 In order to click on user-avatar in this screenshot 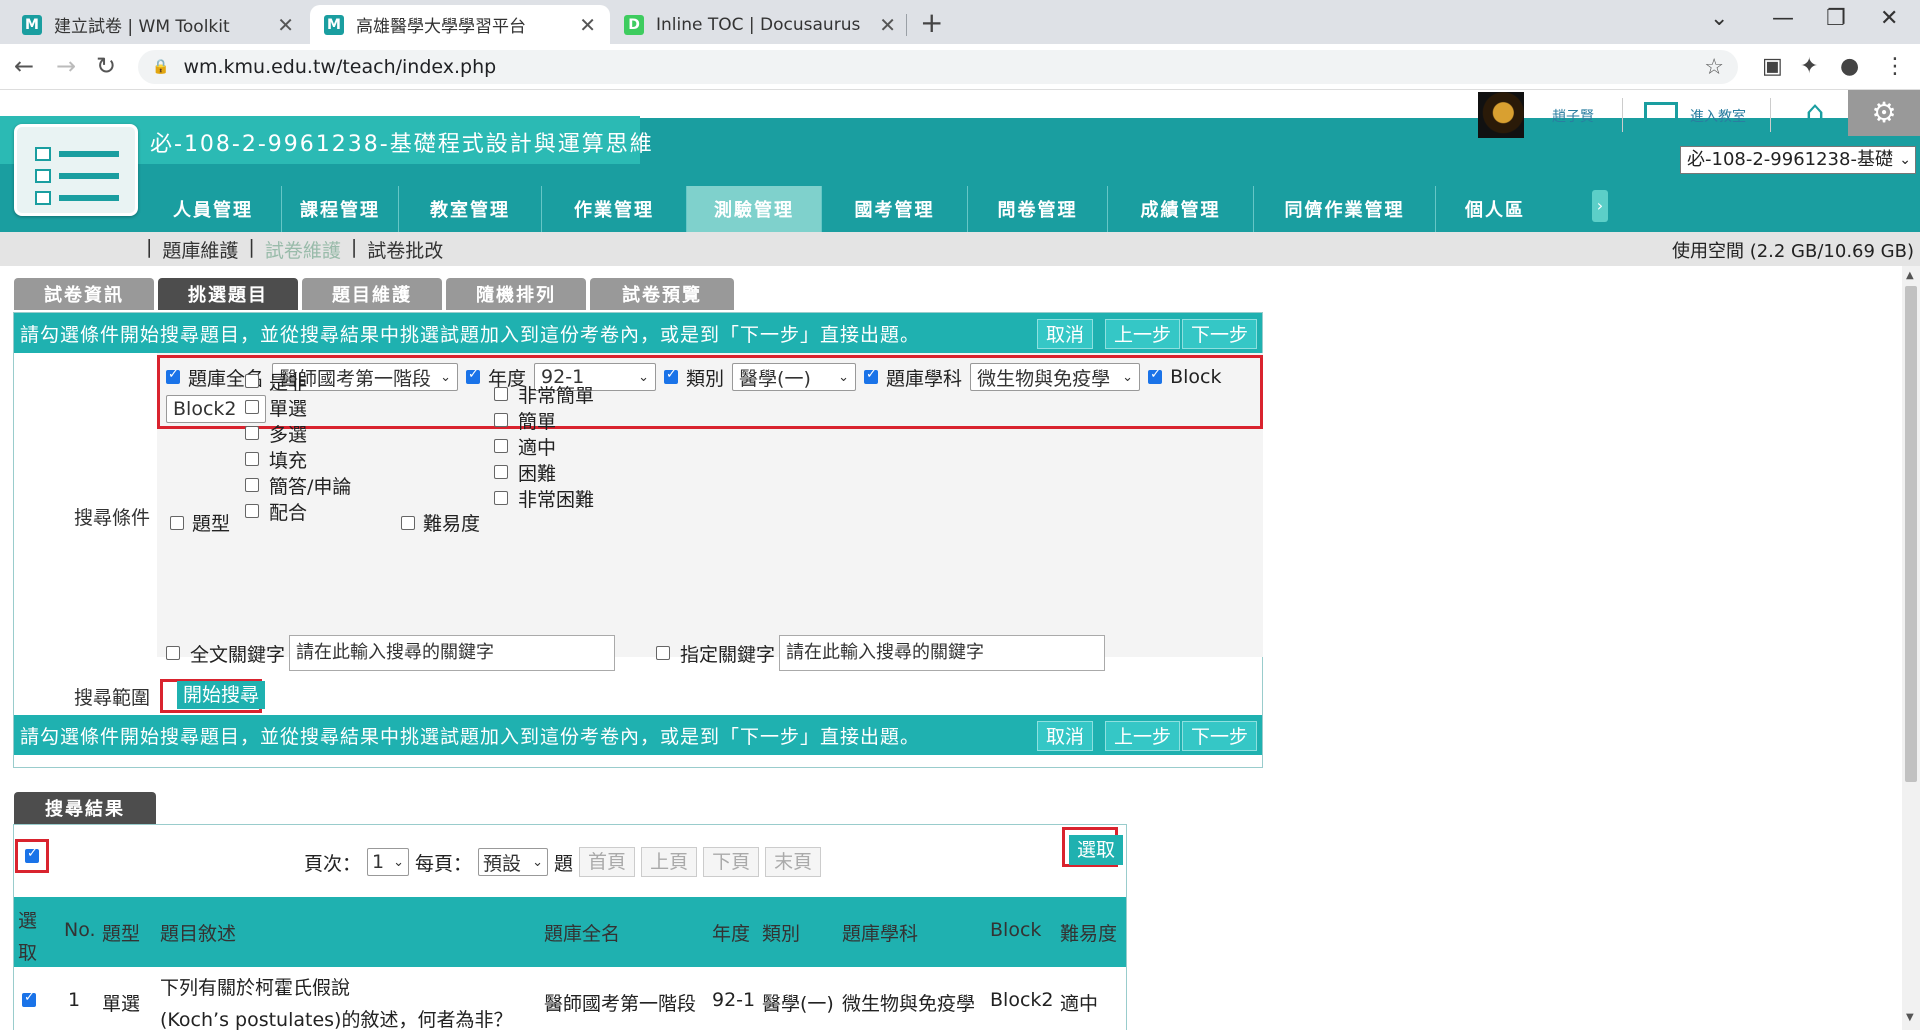, I will do `click(1501, 115)`.